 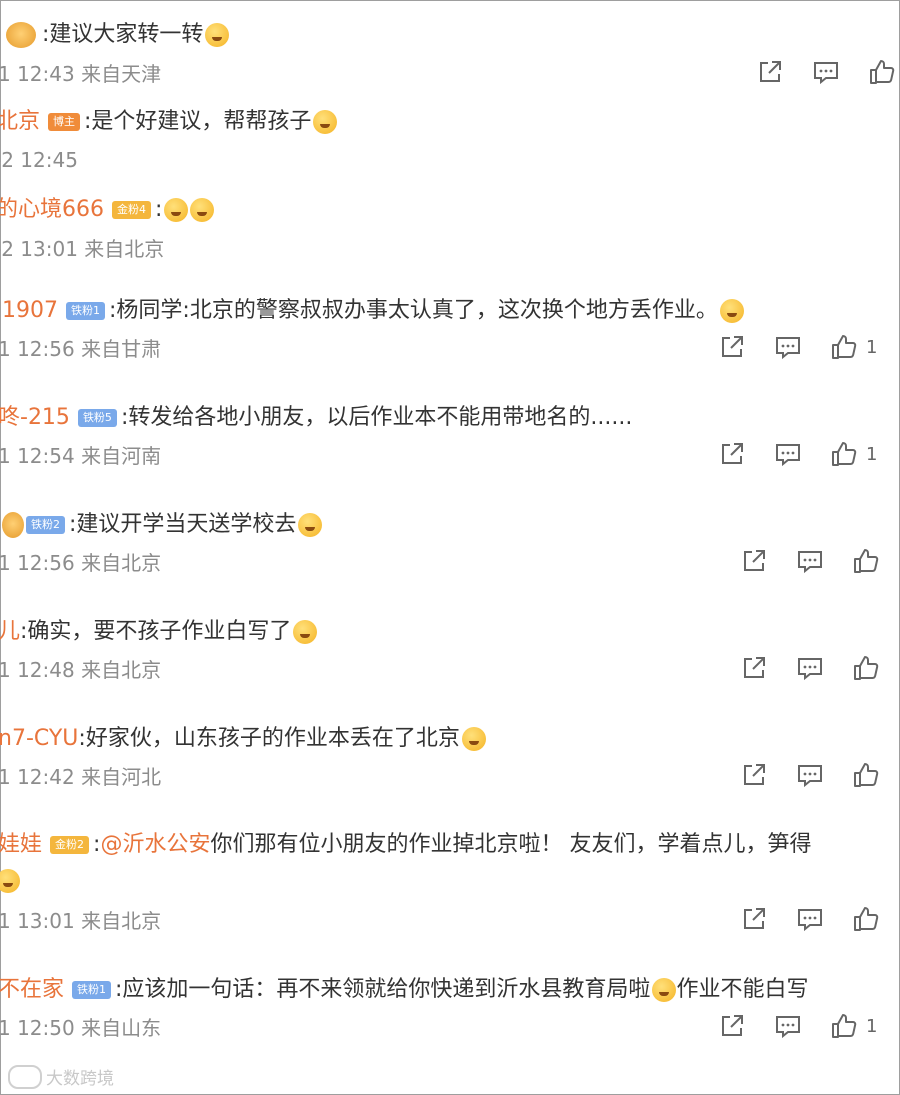 I want to click on fan-badge: 金粉2, so click(x=70, y=845).